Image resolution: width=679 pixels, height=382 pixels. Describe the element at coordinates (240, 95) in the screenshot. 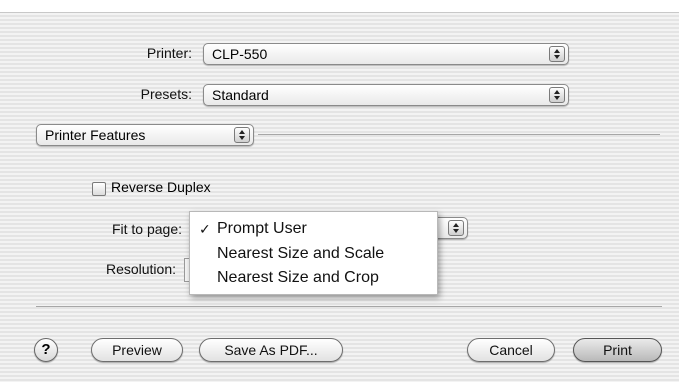

I see `presets-value: Standard` at that location.